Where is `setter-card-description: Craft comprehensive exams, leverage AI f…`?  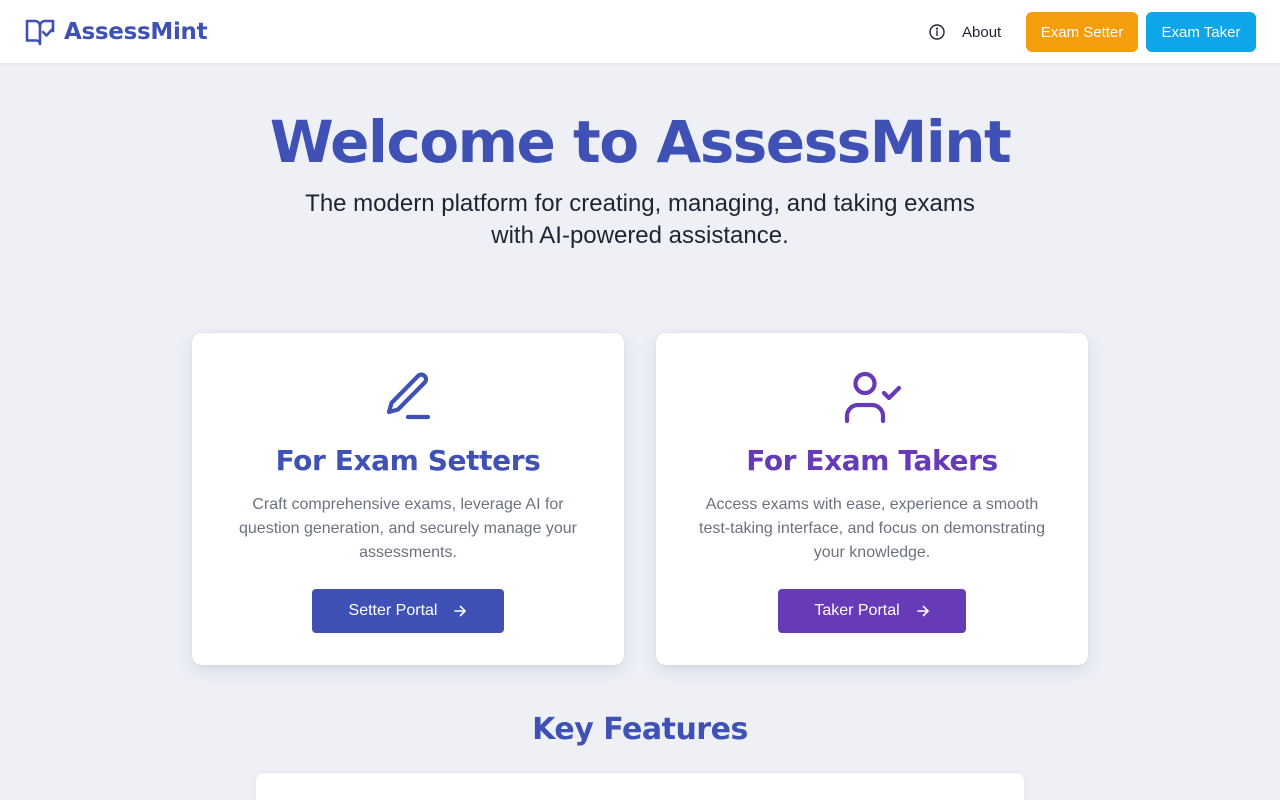 setter-card-description: Craft comprehensive exams, leverage AI f… is located at coordinates (408, 528).